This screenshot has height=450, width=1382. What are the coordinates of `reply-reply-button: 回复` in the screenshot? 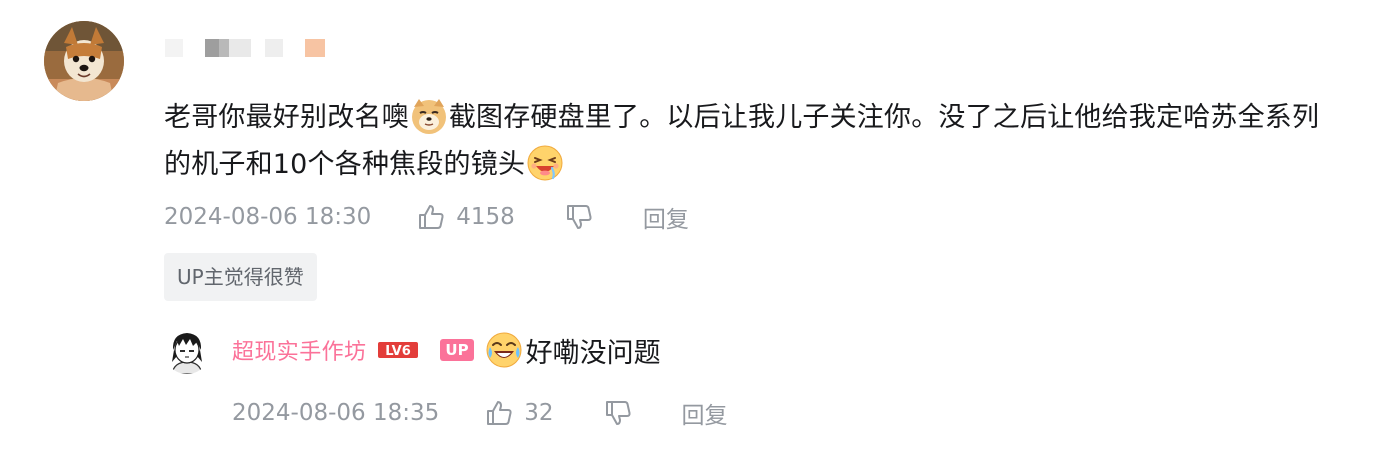 It's located at (705, 413).